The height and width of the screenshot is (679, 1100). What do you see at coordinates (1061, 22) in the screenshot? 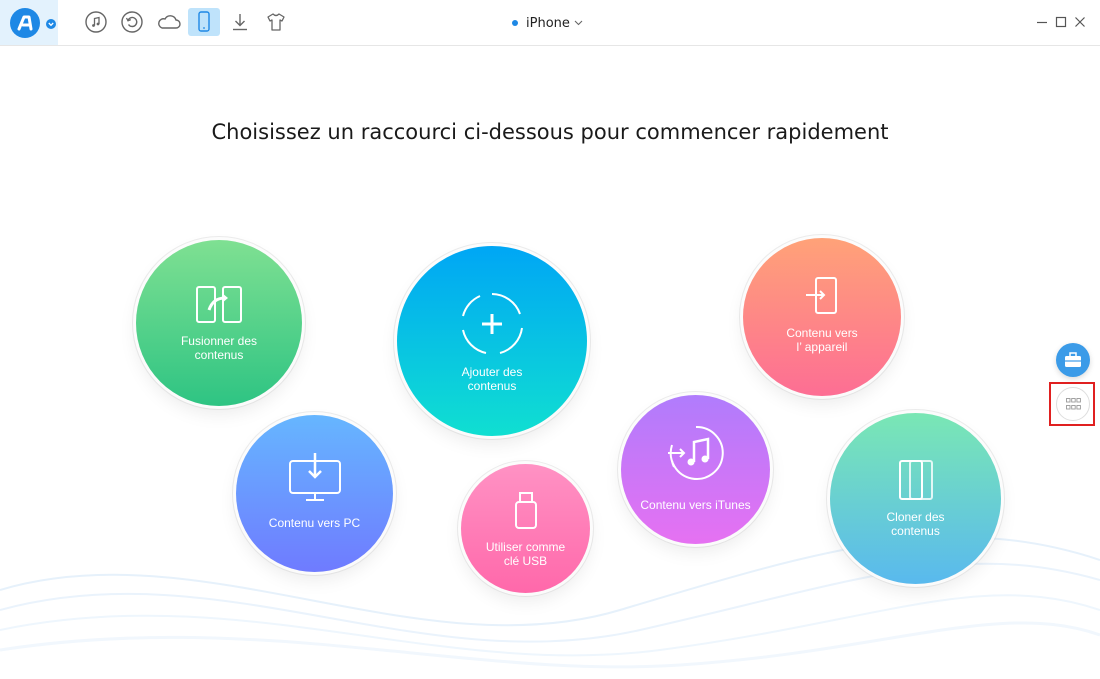
I see `maximize-icon` at bounding box center [1061, 22].